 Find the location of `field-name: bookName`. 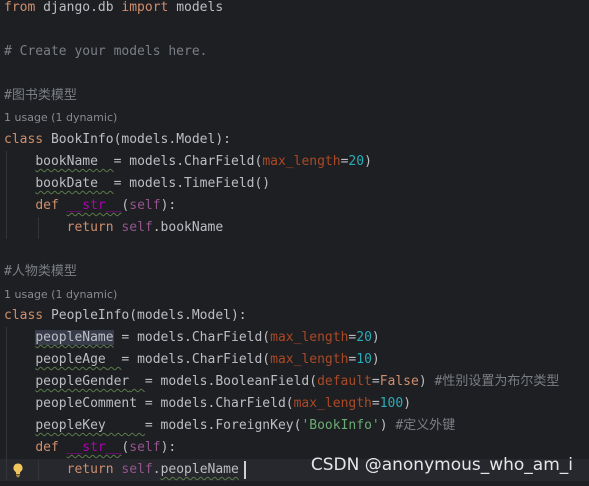

field-name: bookName is located at coordinates (66, 161).